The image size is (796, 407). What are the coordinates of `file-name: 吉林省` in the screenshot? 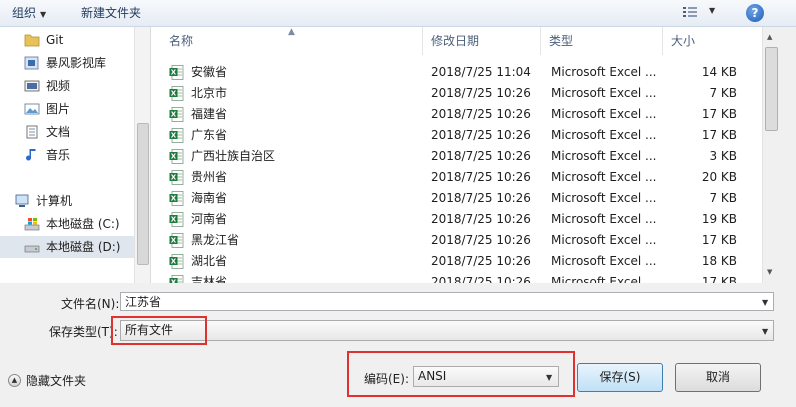 It's located at (209, 279).